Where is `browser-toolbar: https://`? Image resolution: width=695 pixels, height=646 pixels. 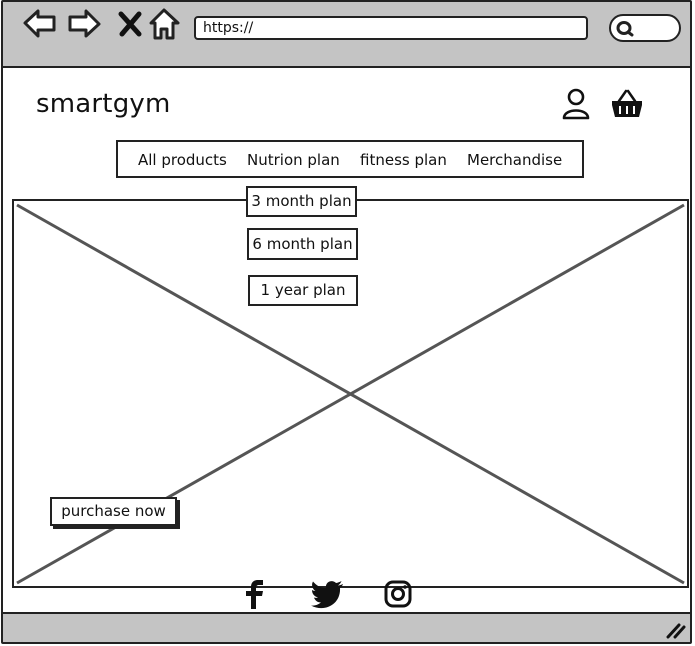 browser-toolbar: https:// is located at coordinates (346, 35).